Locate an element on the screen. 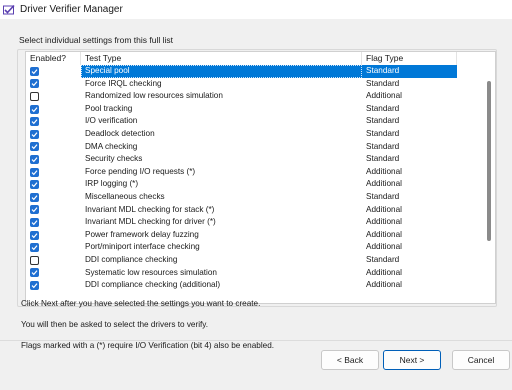 The image size is (512, 390). table-row: Force IRQL checking Standard is located at coordinates (260, 84).